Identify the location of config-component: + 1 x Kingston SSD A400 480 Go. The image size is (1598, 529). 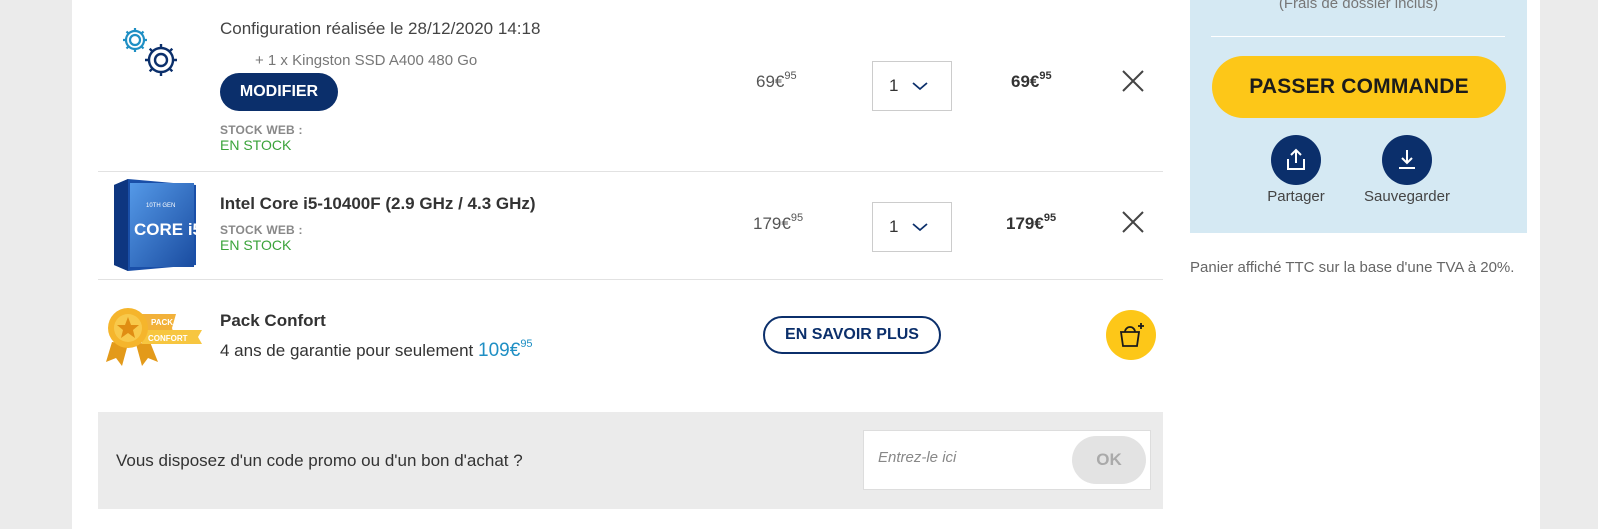
(366, 60).